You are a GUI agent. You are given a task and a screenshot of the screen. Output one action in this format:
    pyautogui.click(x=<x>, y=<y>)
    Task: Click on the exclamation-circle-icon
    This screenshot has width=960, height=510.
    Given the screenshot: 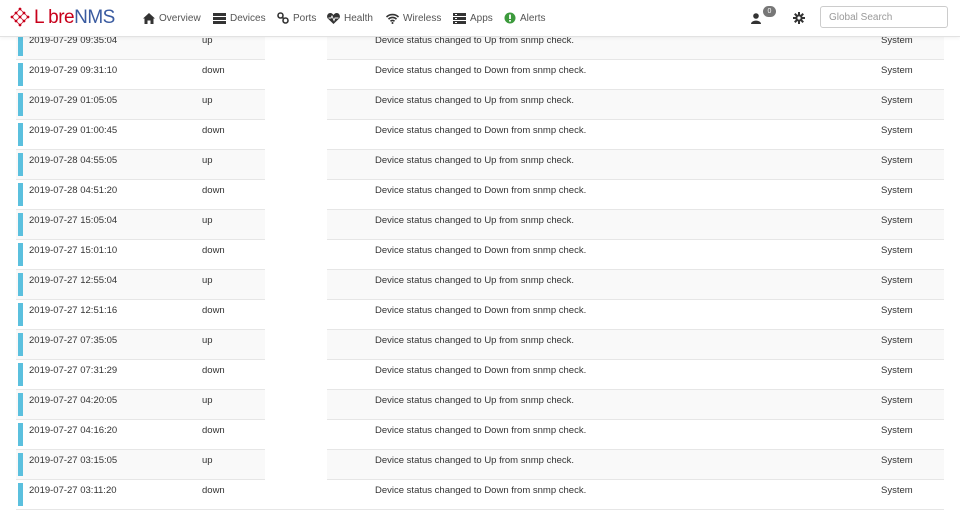 What is the action you would take?
    pyautogui.click(x=510, y=18)
    